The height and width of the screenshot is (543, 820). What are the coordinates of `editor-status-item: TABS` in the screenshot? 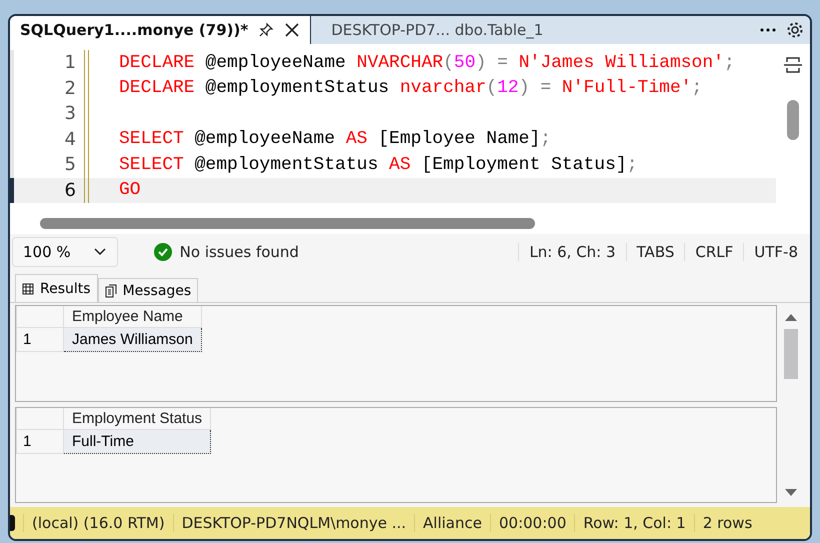 It's located at (655, 252).